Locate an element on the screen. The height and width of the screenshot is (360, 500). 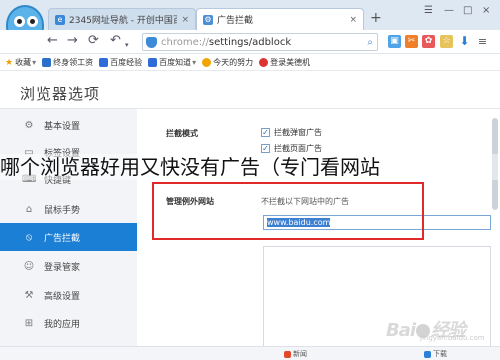
maximize-button: □ is located at coordinates (467, 10).